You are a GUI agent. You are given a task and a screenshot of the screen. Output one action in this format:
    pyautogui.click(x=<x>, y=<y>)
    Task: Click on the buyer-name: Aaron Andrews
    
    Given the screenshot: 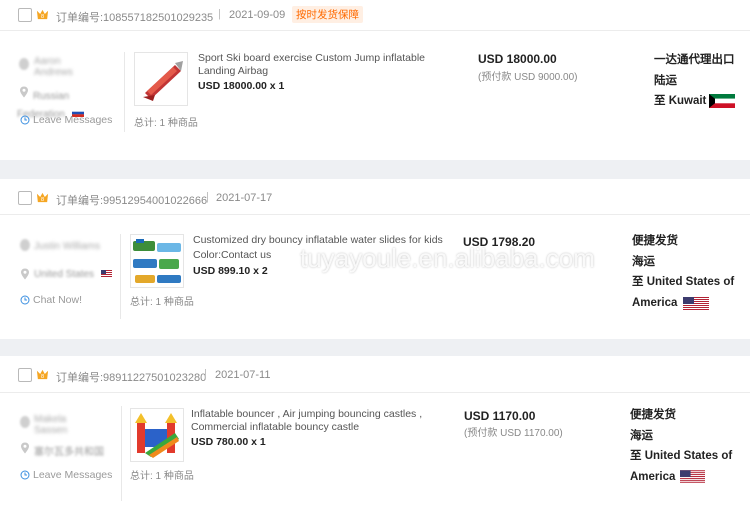 What is the action you would take?
    pyautogui.click(x=53, y=67)
    